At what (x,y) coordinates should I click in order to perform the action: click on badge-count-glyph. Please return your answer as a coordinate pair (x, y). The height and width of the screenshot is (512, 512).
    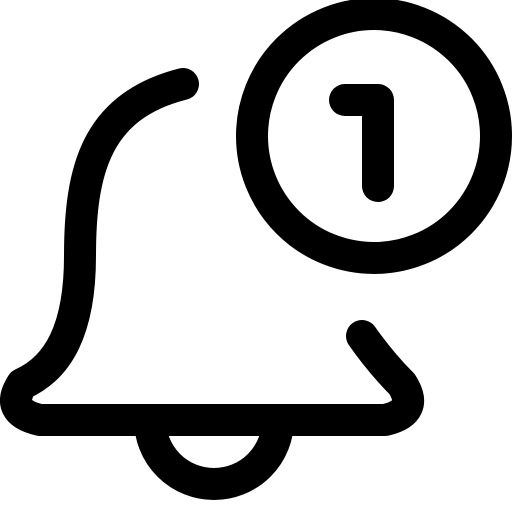
    Looking at the image, I should click on (361, 143).